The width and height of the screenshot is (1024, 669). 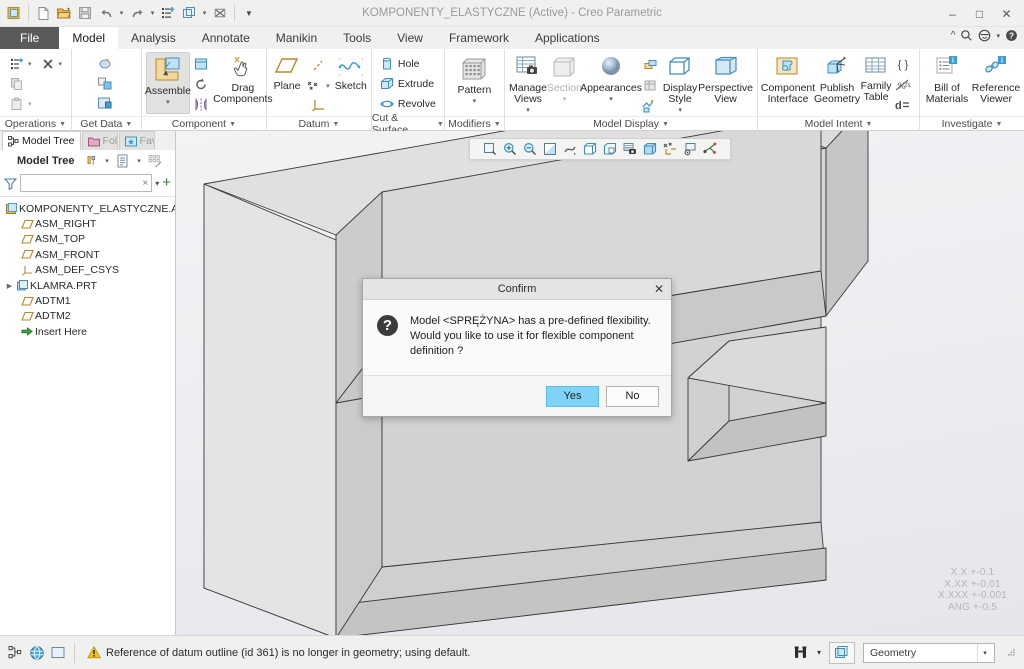 I want to click on selection-filter-select: Geometry ▾, so click(x=929, y=652).